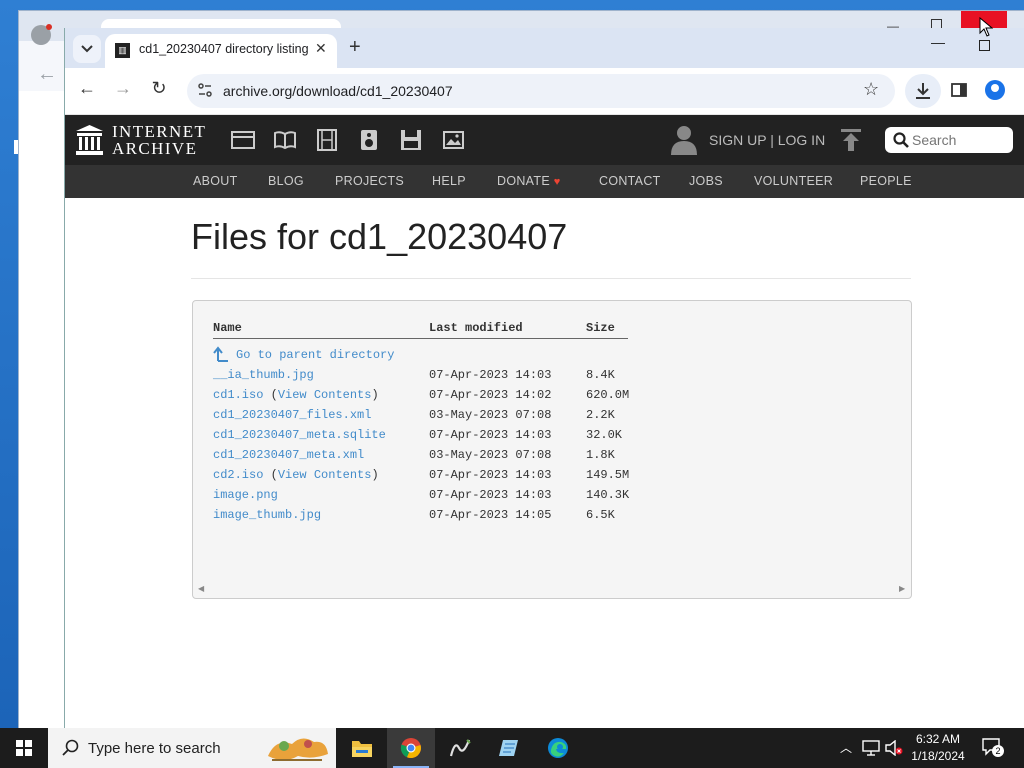  What do you see at coordinates (87, 49) in the screenshot?
I see `tab-search-button` at bounding box center [87, 49].